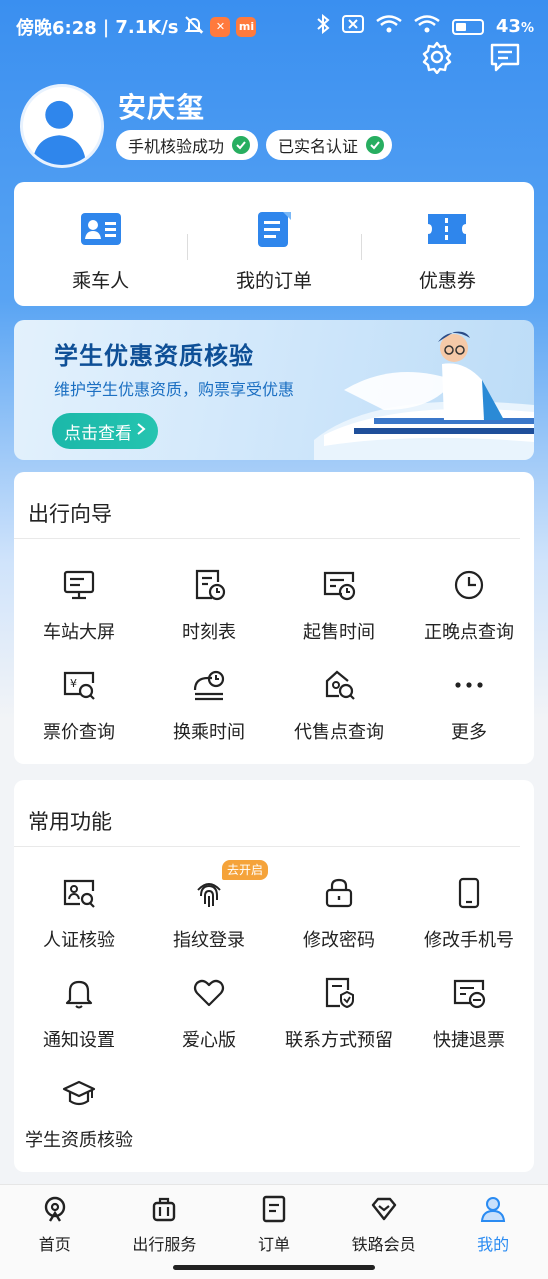  I want to click on care-mode-button: 爱心版, so click(209, 1014).